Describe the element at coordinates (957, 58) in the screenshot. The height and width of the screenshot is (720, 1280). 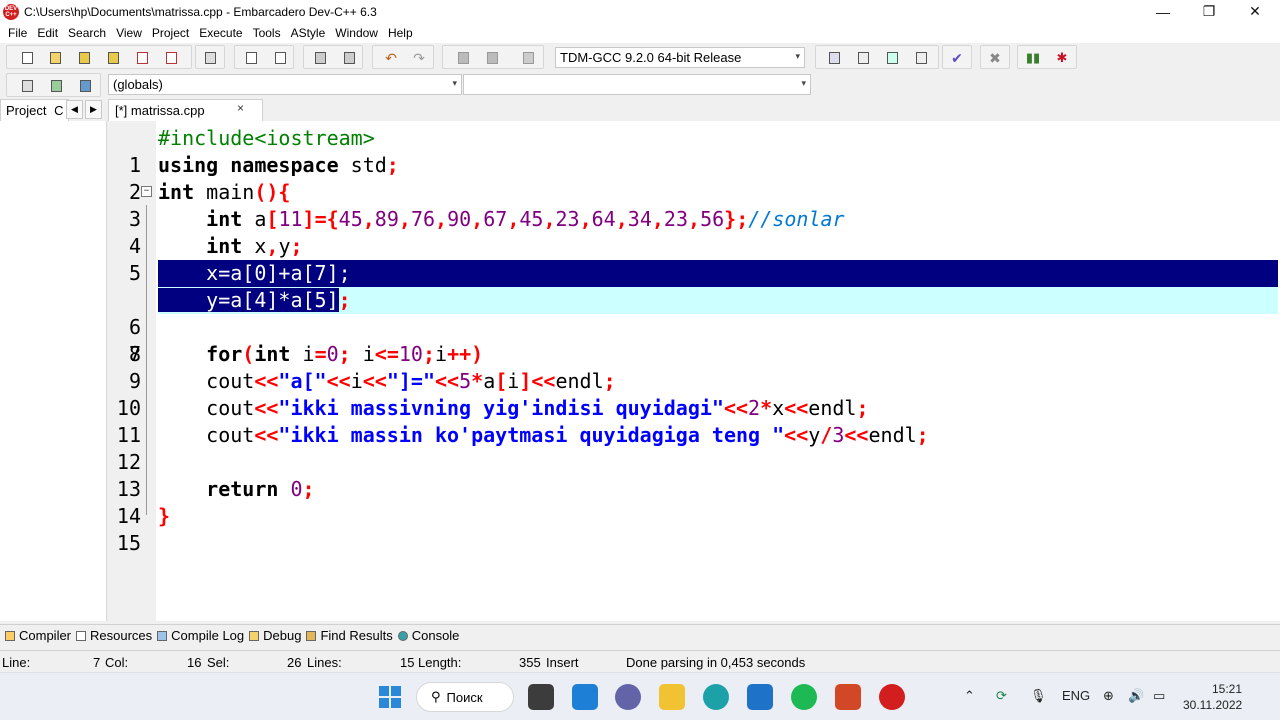
I see `syntax-check-button: ✔` at that location.